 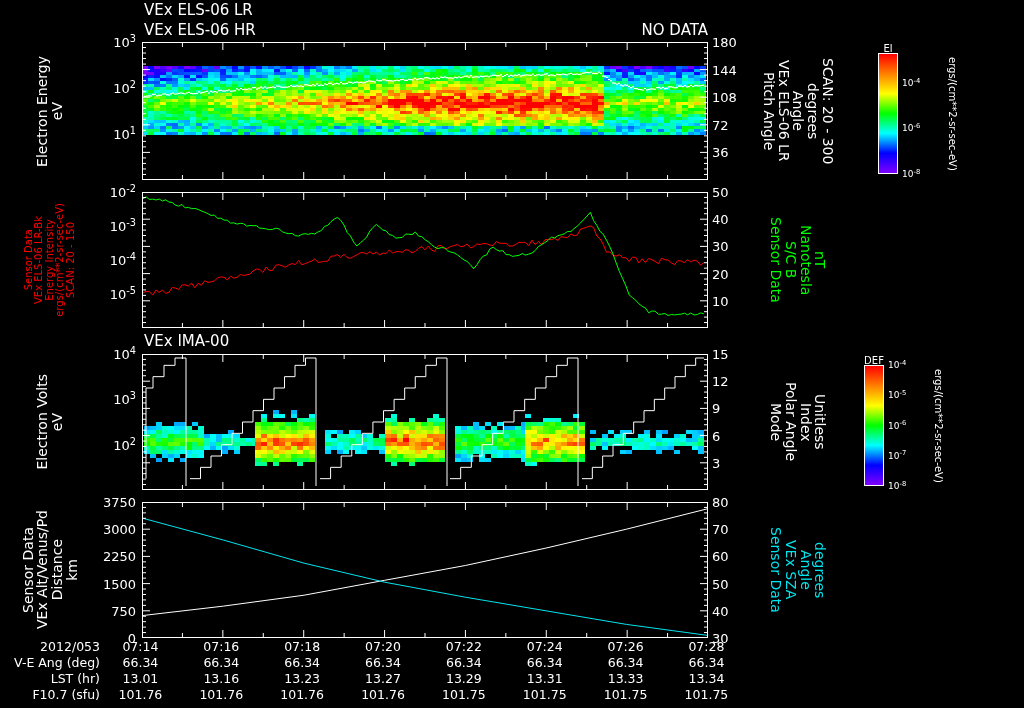 What do you see at coordinates (820, 422) in the screenshot?
I see `axis-label: Unitless` at bounding box center [820, 422].